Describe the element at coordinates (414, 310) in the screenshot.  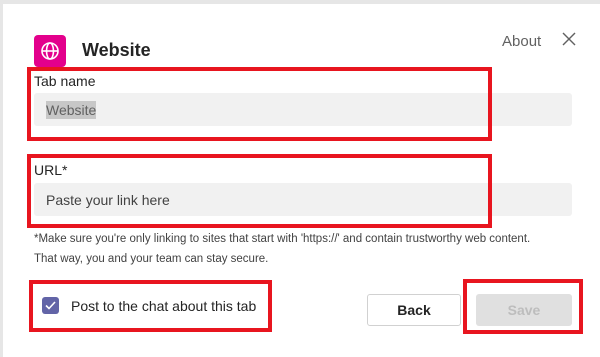
I see `back-button: Back` at that location.